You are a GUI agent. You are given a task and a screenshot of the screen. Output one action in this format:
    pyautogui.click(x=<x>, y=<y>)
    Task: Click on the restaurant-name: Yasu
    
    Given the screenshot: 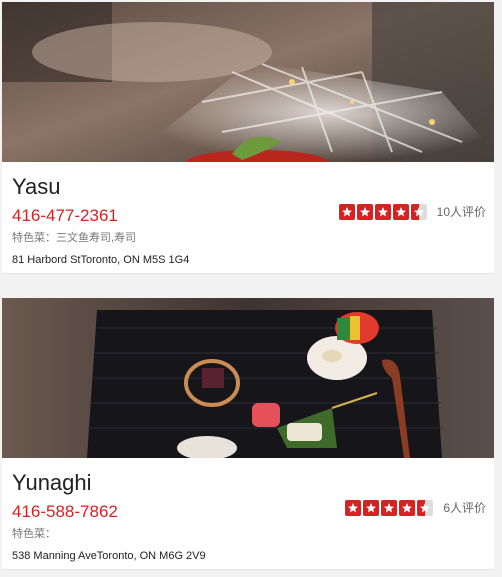 What is the action you would take?
    pyautogui.click(x=248, y=181)
    